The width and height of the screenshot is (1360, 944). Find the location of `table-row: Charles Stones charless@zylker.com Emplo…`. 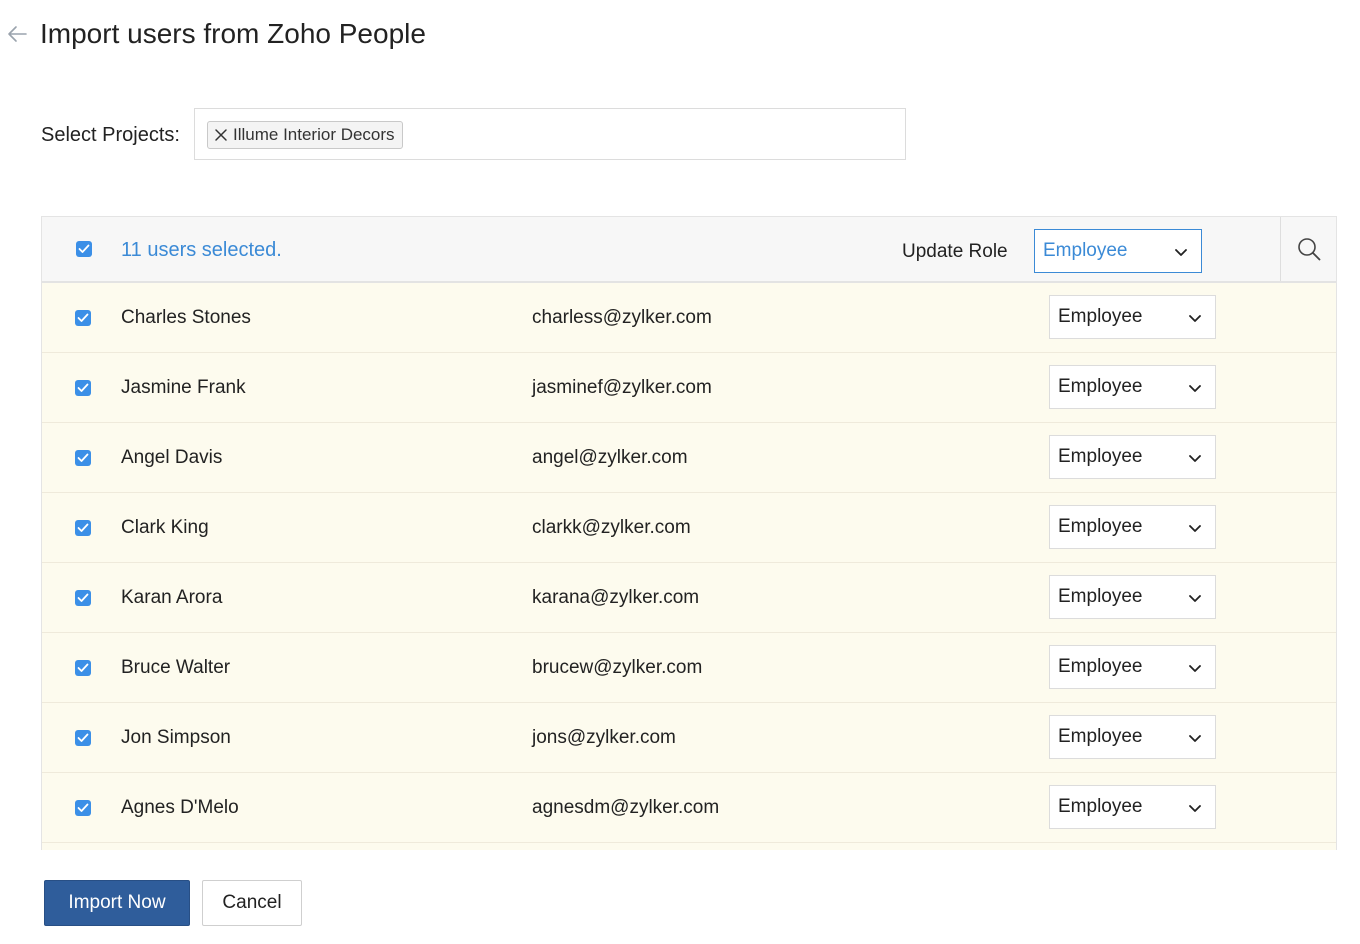

table-row: Charles Stones charless@zylker.com Emplo… is located at coordinates (689, 318).